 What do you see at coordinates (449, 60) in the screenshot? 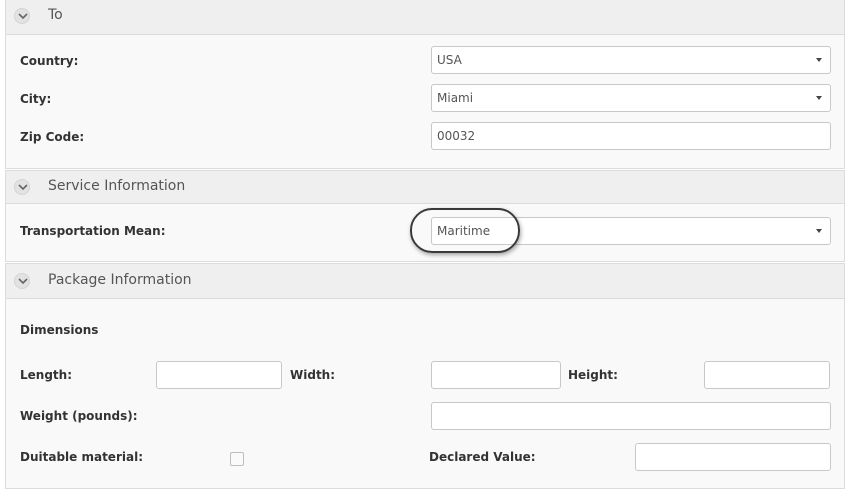
I see `country-value: USA` at bounding box center [449, 60].